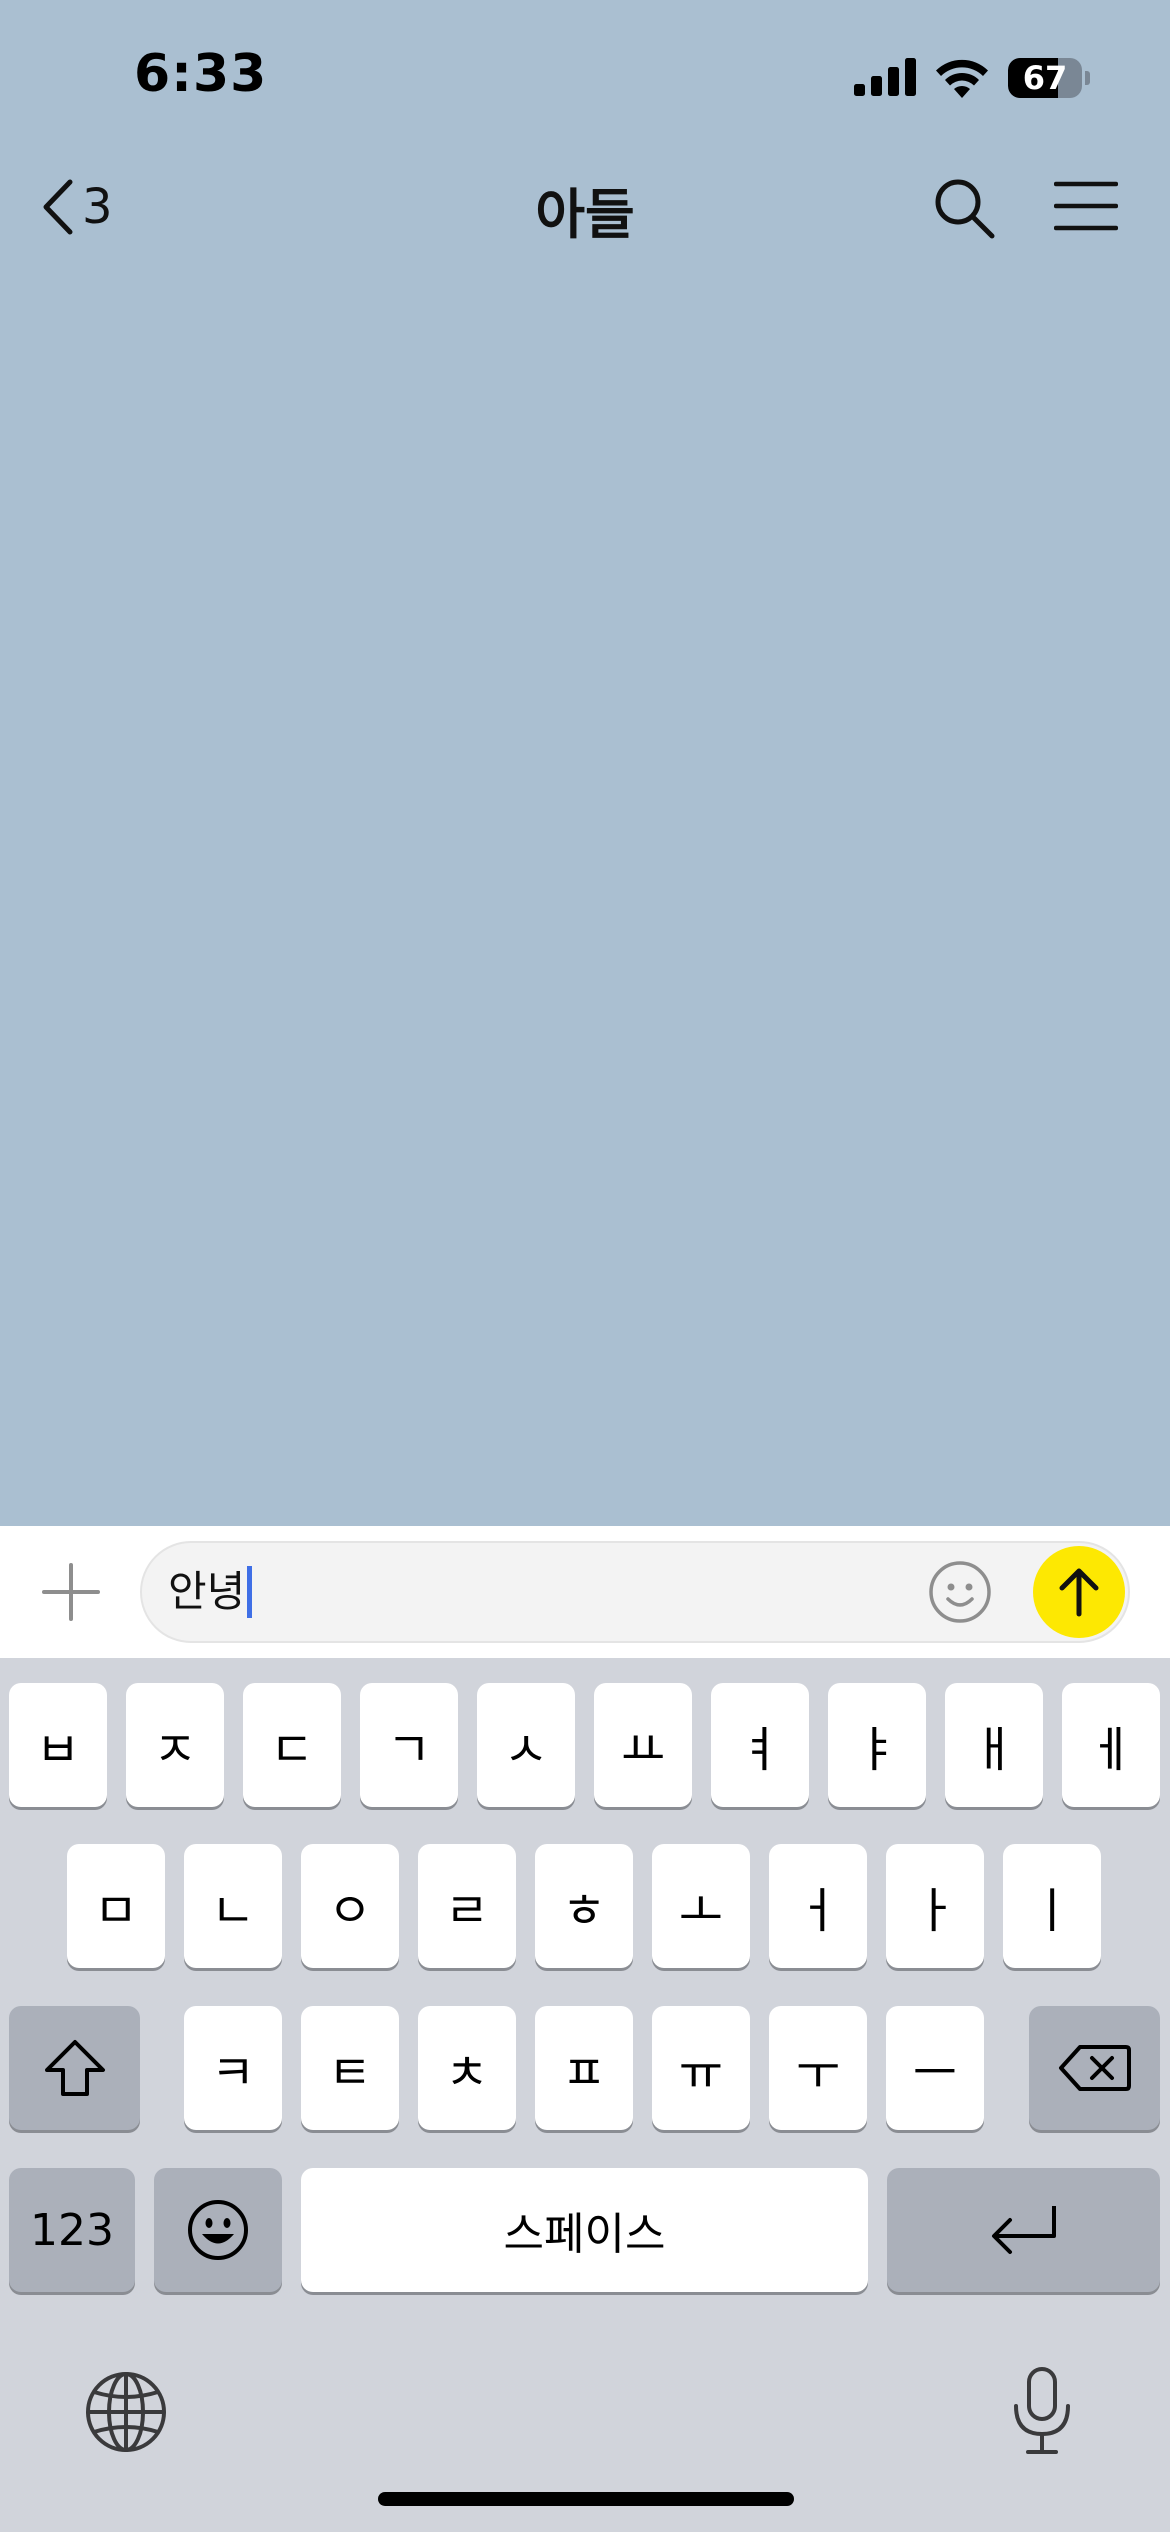 This screenshot has width=1170, height=2532. Describe the element at coordinates (962, 78) in the screenshot. I see `wifi-icon` at that location.